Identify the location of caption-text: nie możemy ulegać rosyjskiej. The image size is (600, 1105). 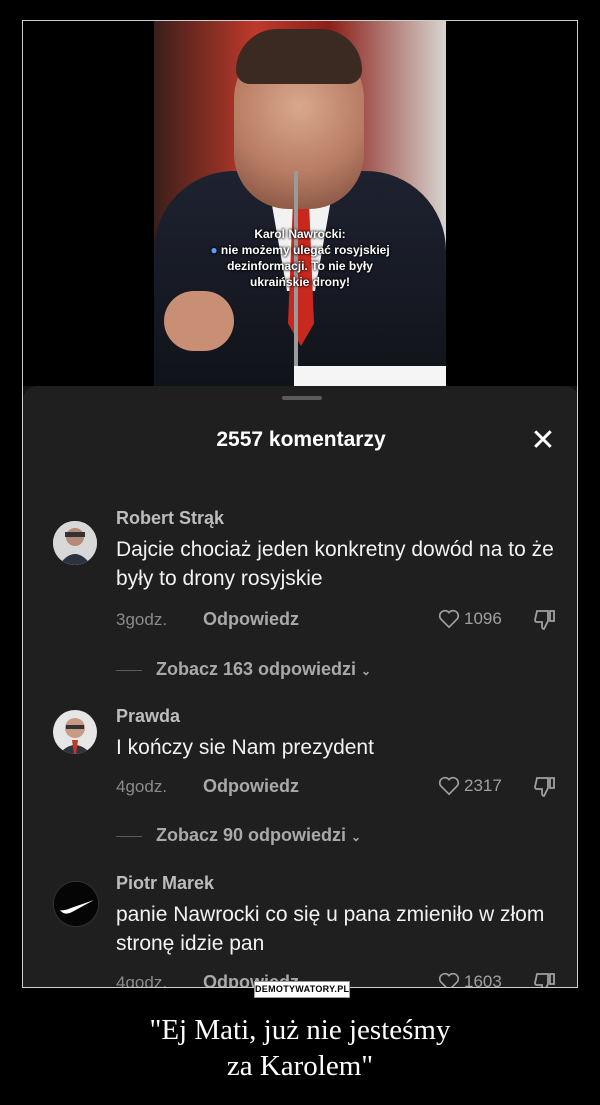
(305, 250).